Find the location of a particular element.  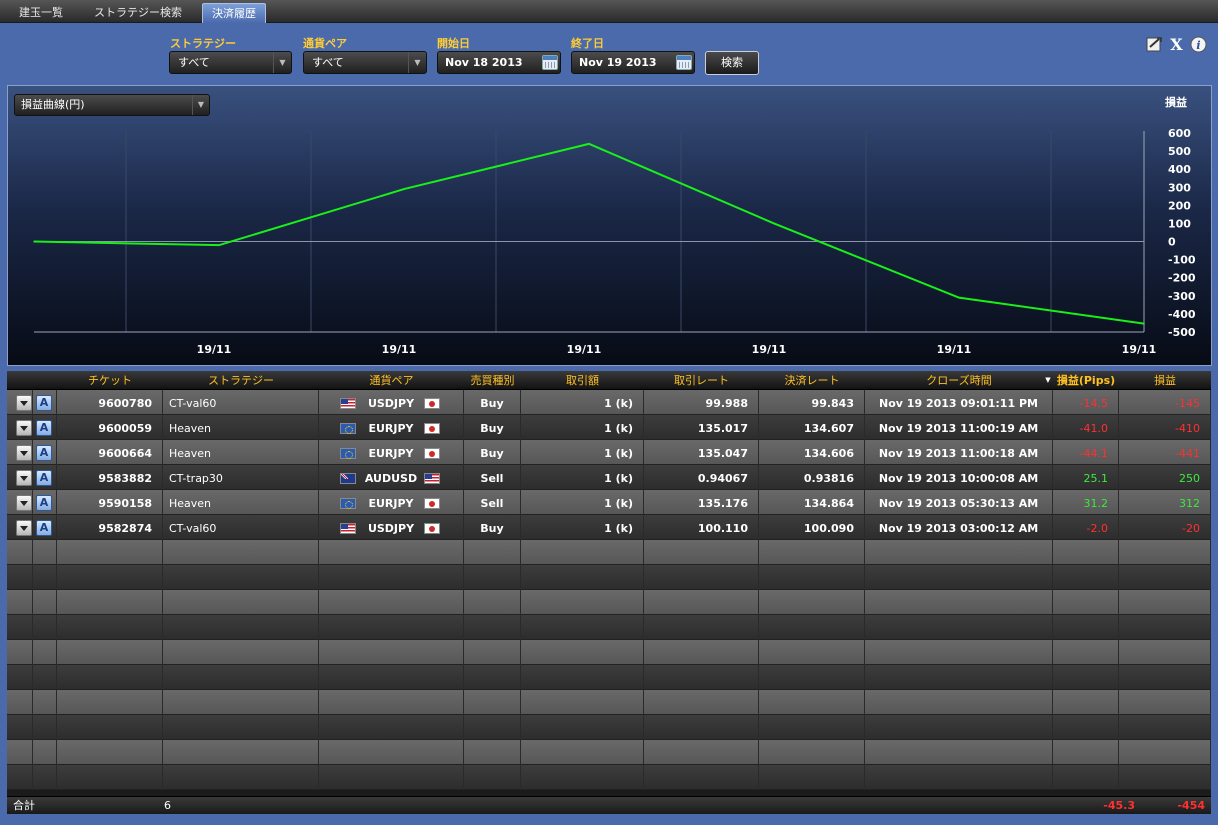

amount-cell is located at coordinates (582, 702).